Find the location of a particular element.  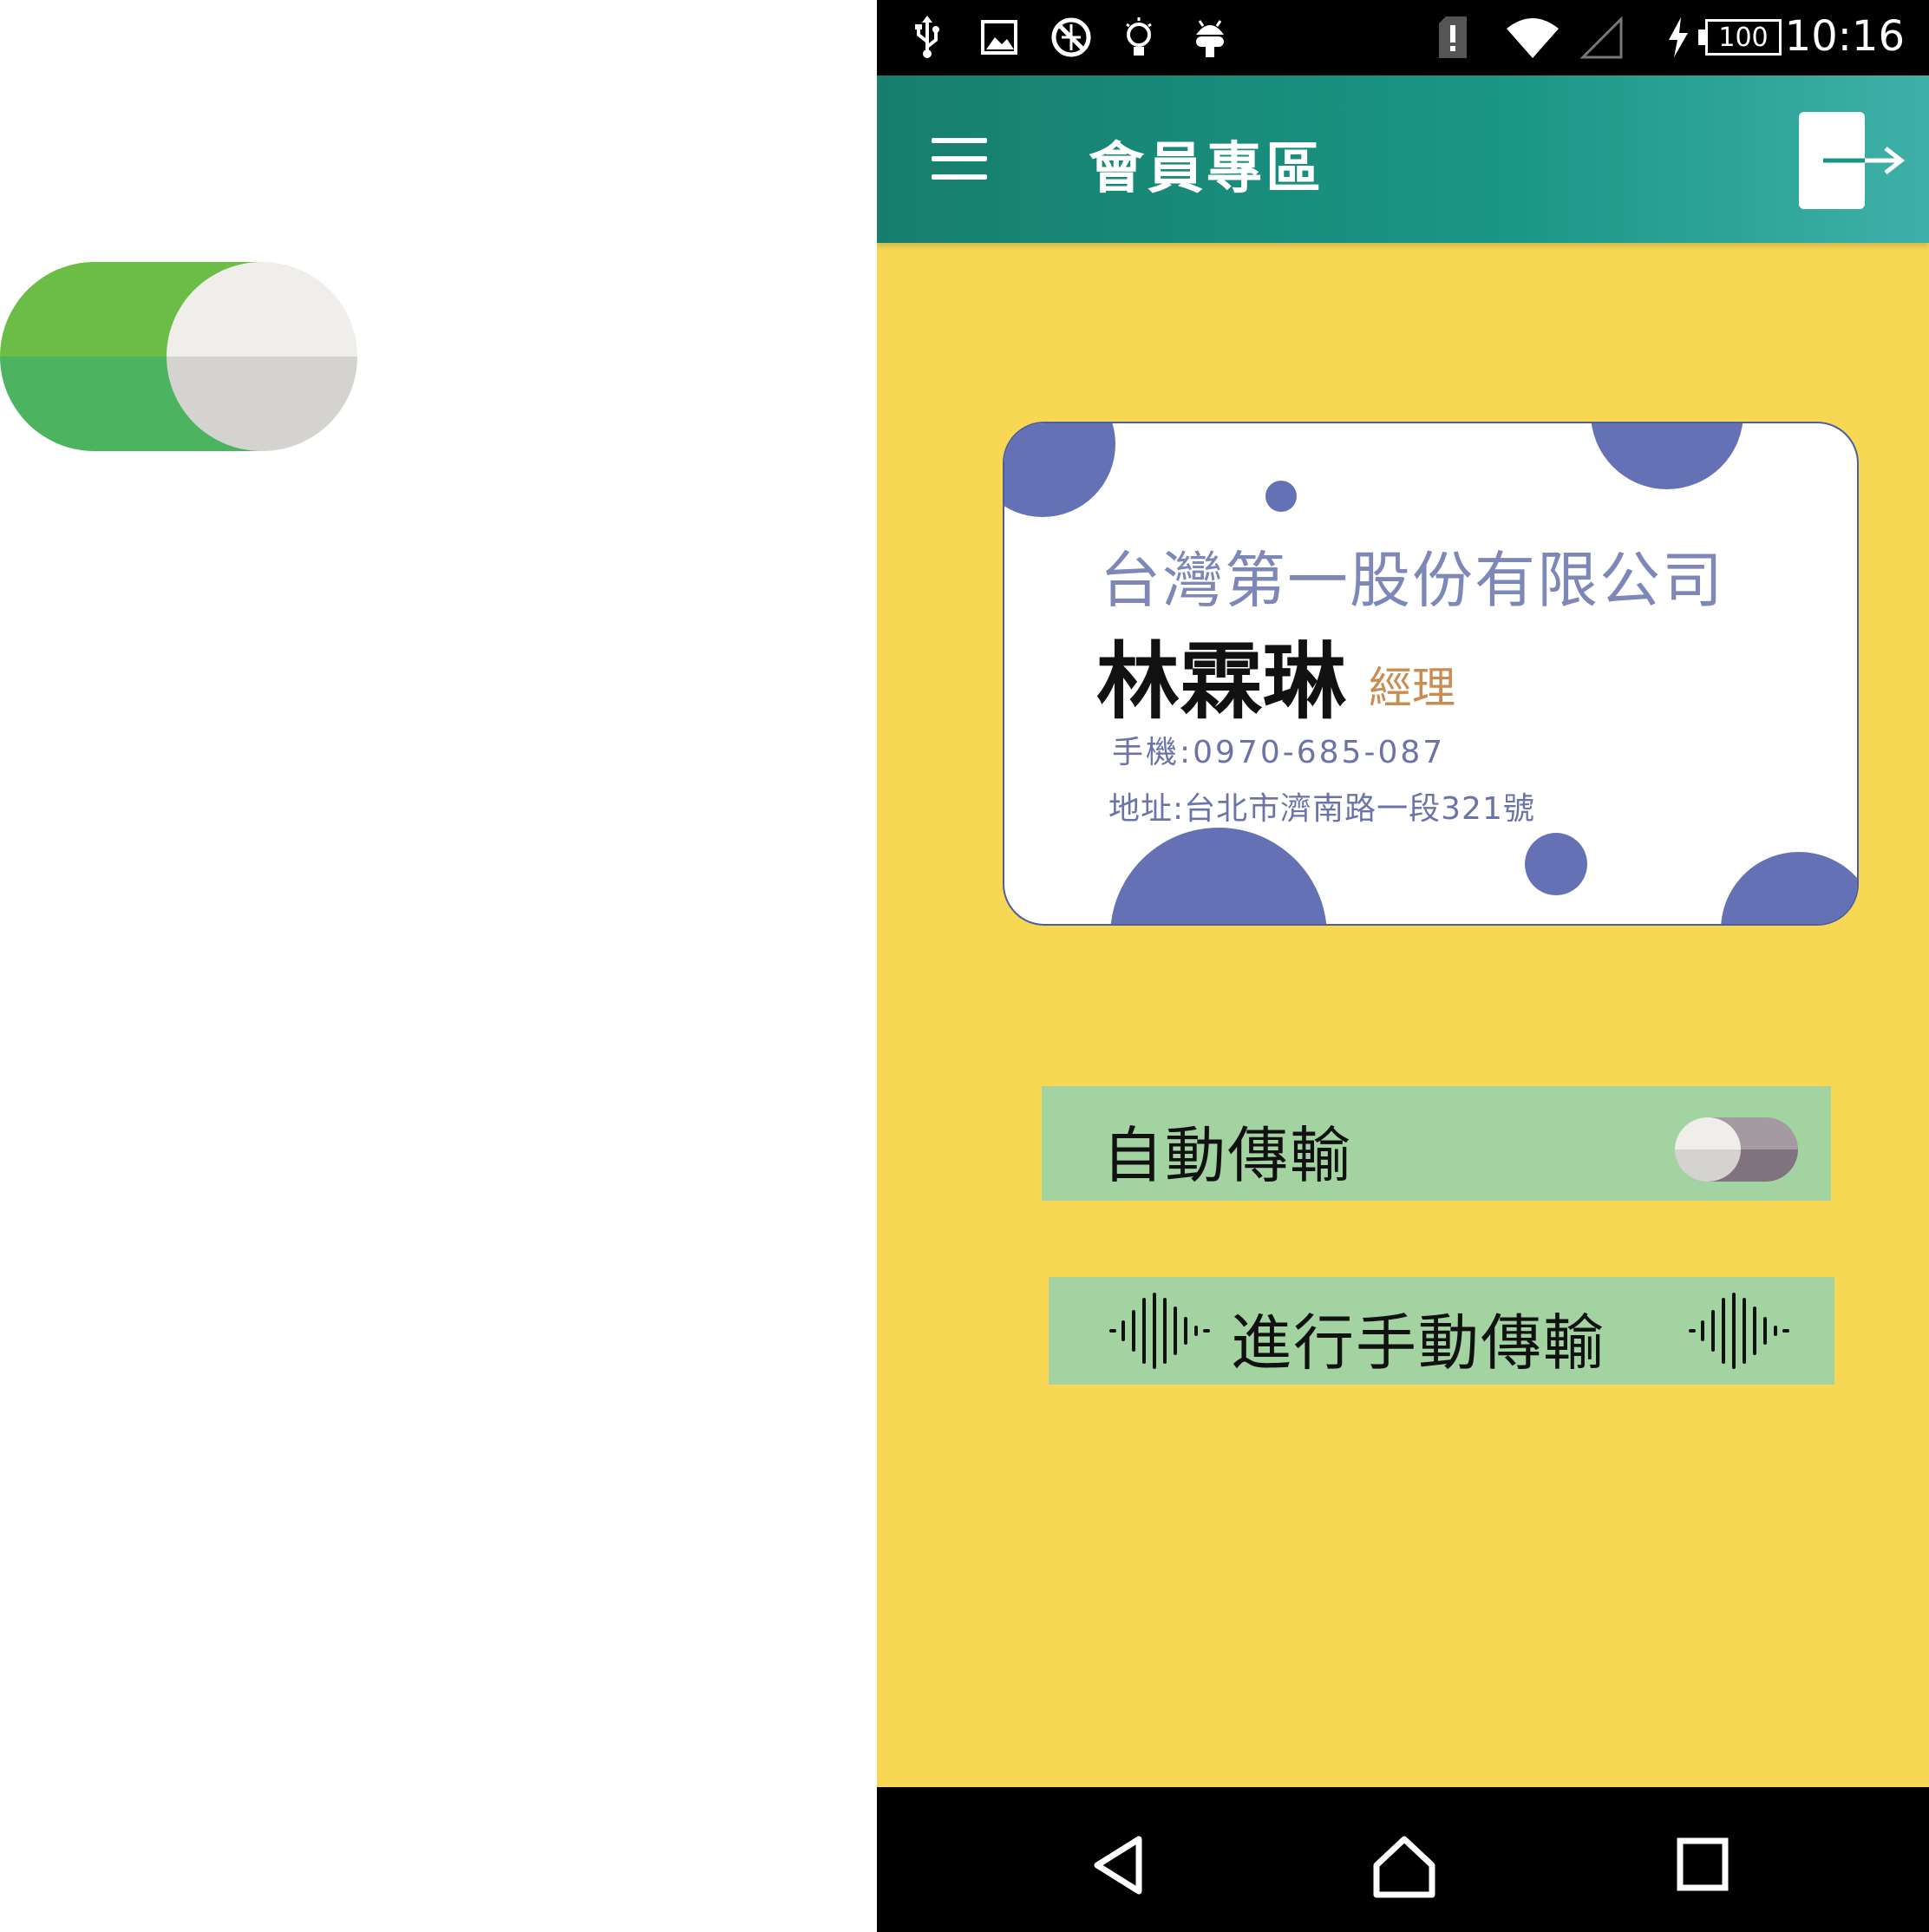

bulb-icon is located at coordinates (1138, 37).